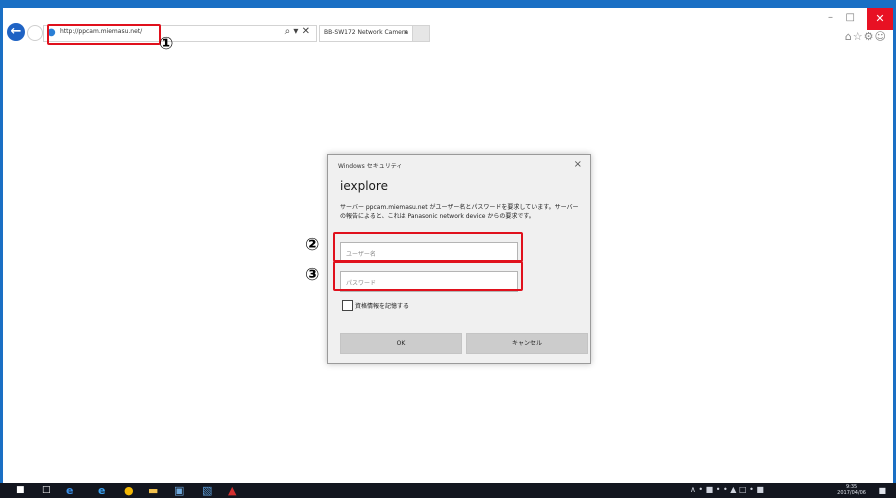 This screenshot has width=896, height=498. I want to click on remember-label: 資格情報を記憶する, so click(382, 306).